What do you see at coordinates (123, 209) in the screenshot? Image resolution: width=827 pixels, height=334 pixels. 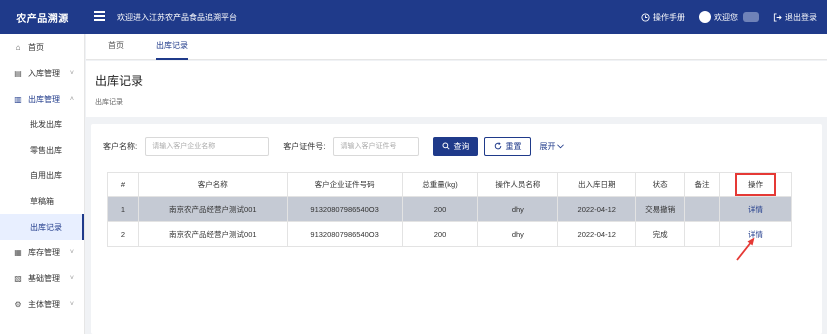 I see `cell-no: 1` at bounding box center [123, 209].